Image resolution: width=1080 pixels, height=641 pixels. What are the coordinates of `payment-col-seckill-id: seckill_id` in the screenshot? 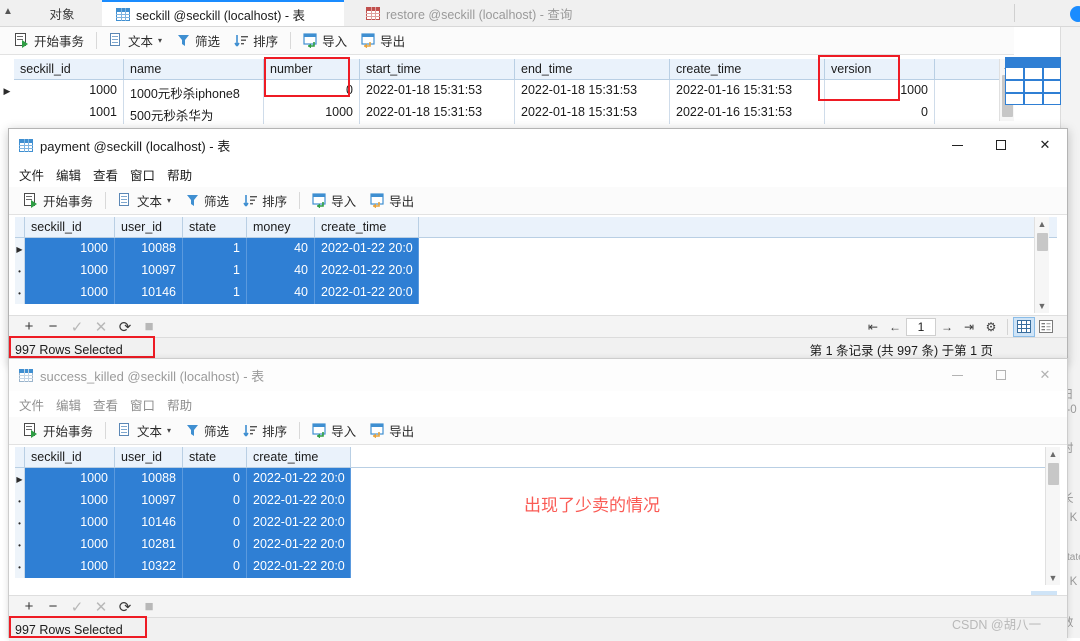 It's located at (70, 227).